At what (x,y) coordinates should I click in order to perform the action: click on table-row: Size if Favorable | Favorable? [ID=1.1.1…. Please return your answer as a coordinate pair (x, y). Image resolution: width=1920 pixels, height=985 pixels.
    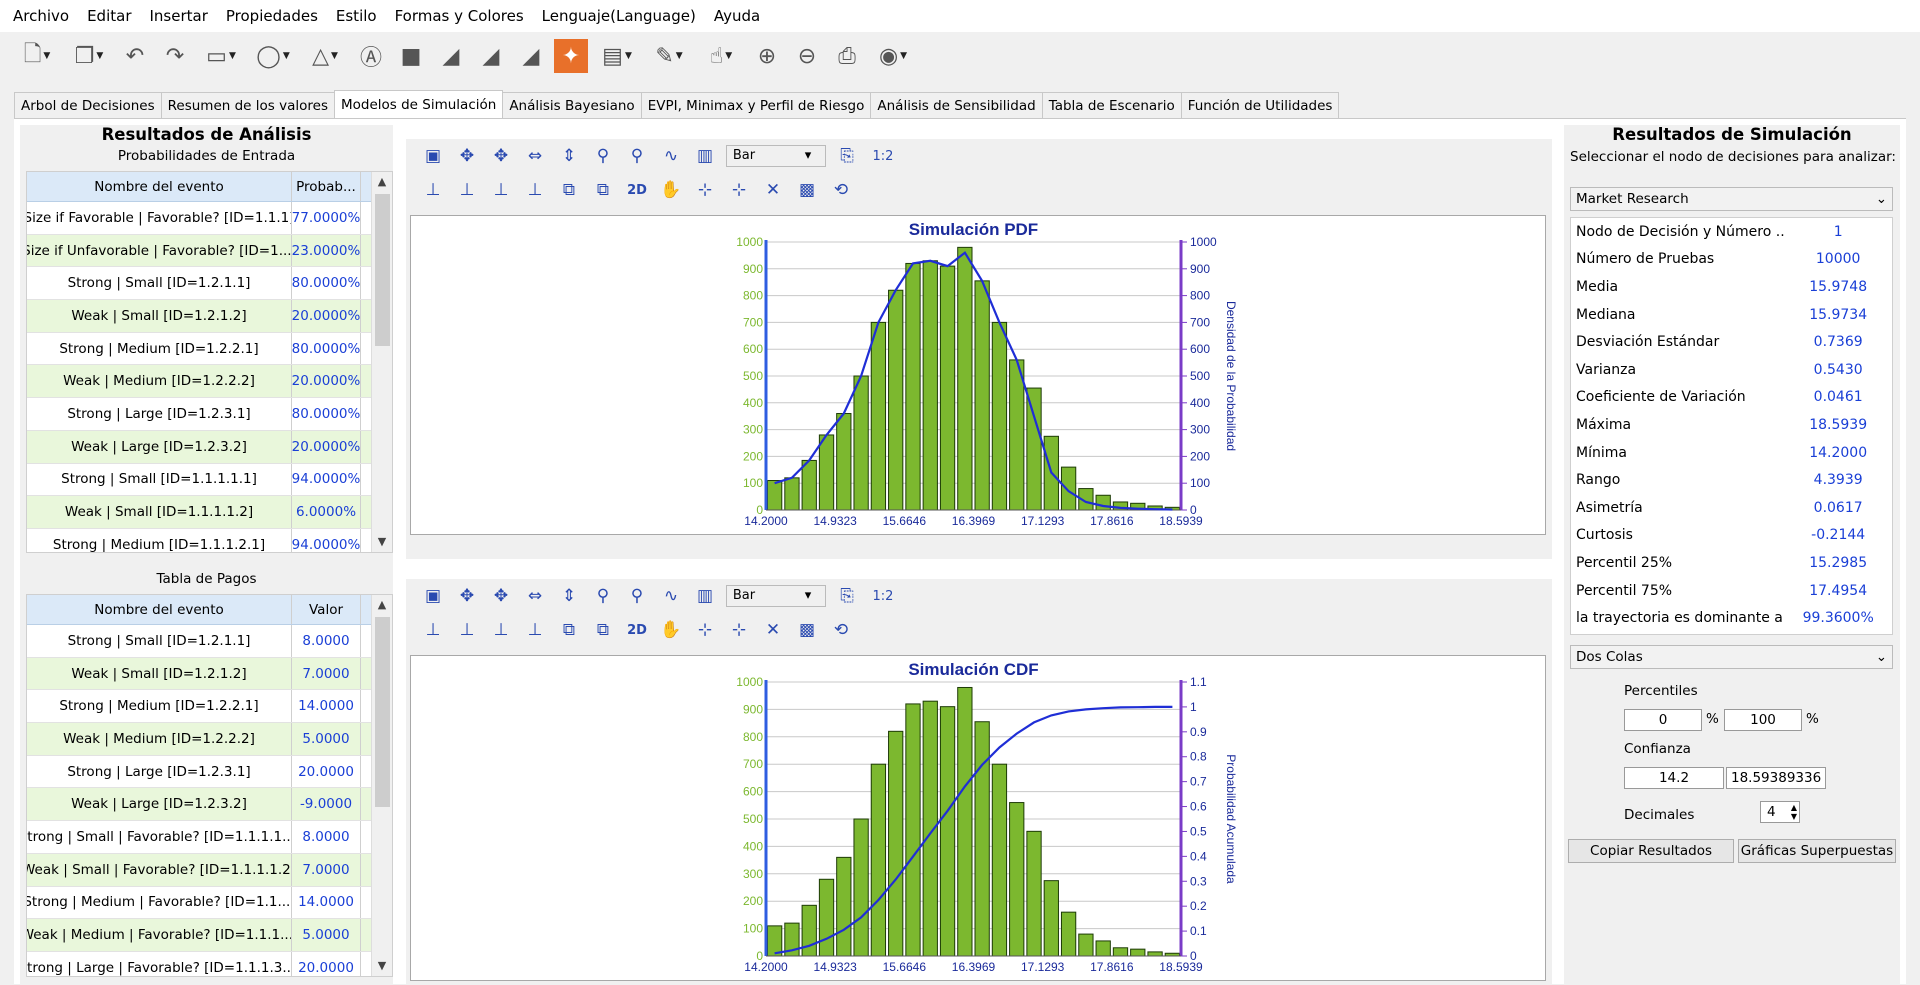
    Looking at the image, I should click on (209, 218).